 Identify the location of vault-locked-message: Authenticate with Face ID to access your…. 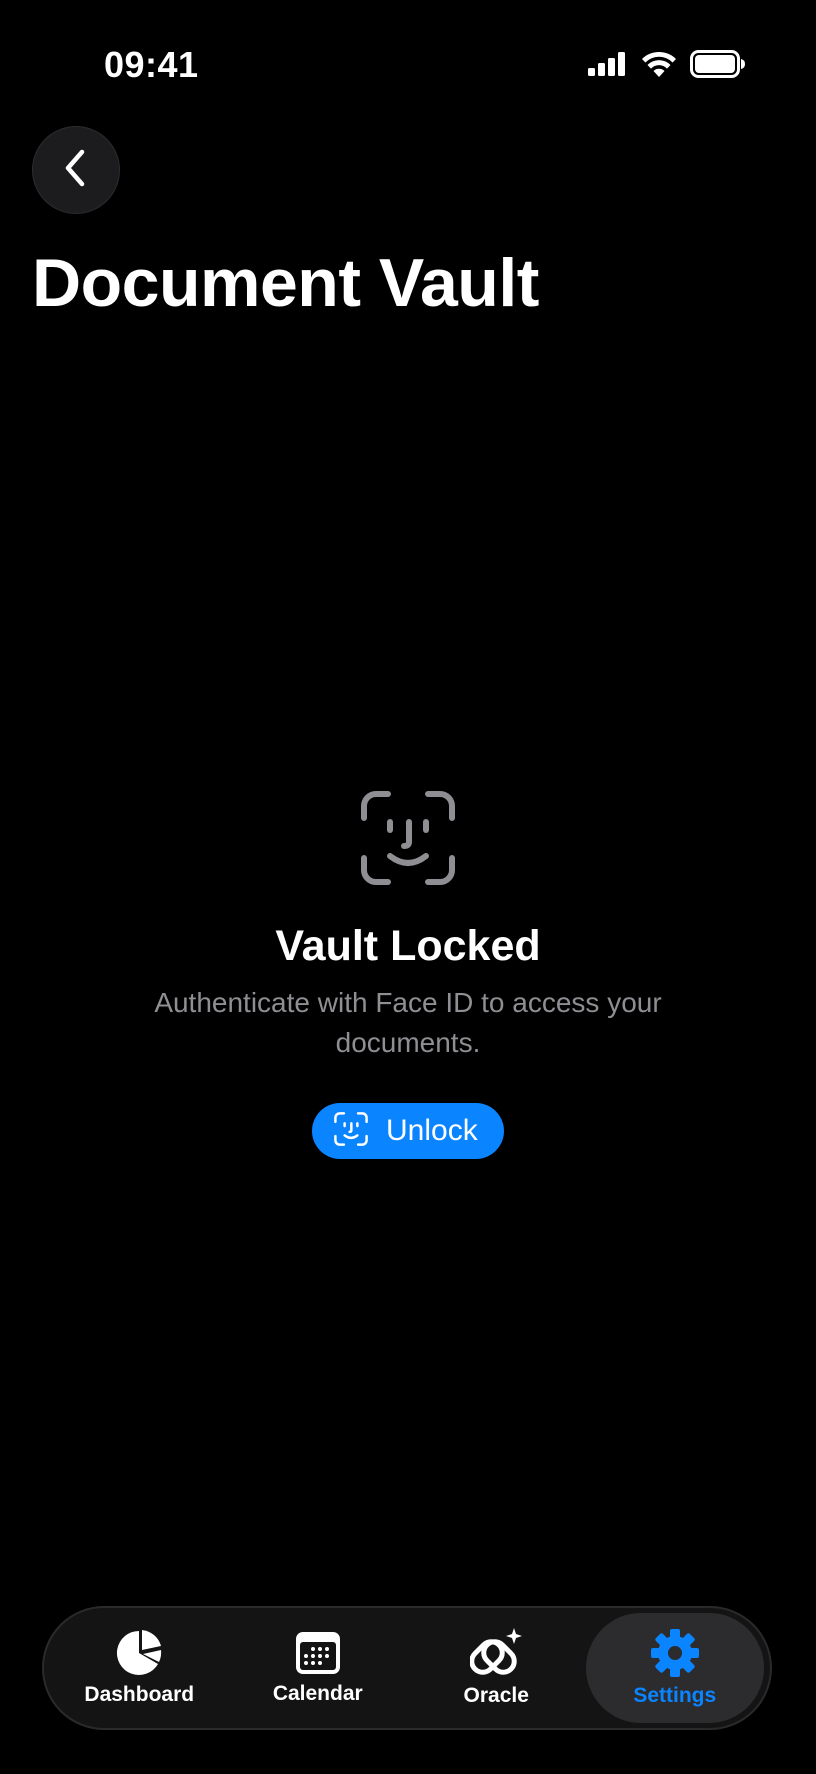
(408, 1022).